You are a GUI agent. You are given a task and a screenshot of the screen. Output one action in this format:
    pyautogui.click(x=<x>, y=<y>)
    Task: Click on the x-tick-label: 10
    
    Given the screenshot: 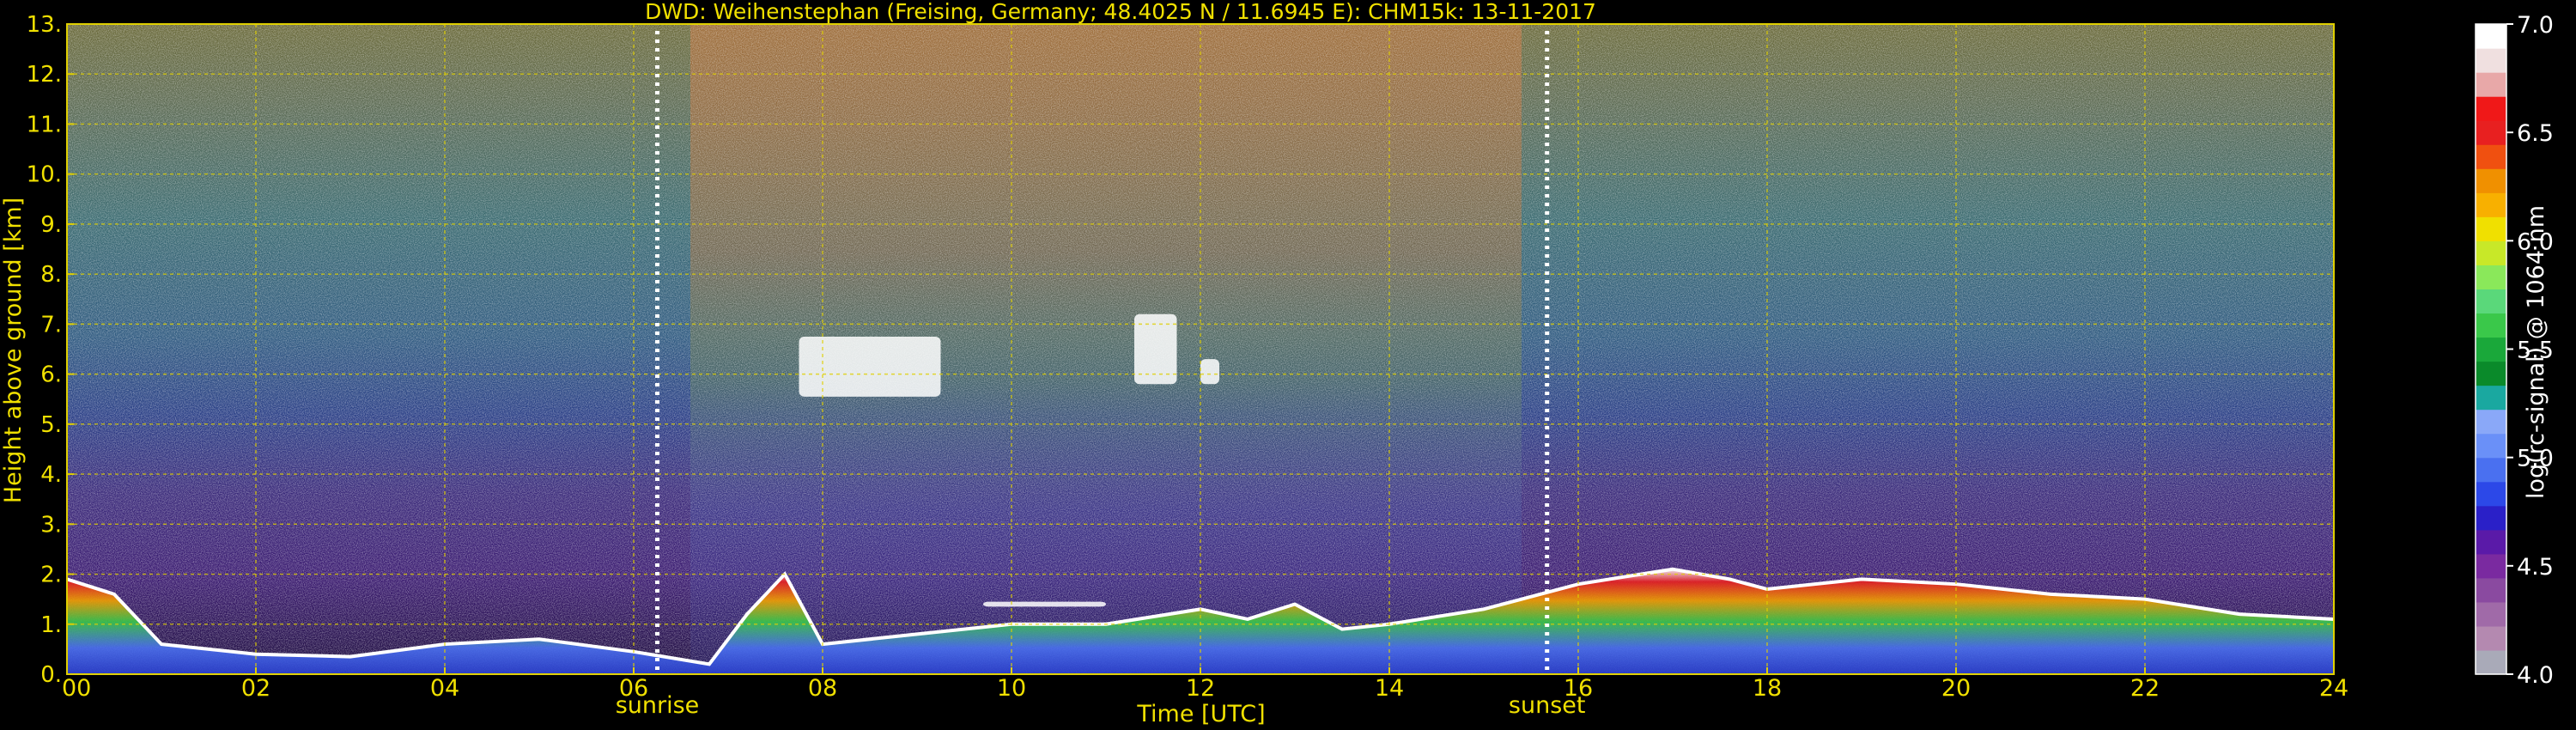 What is the action you would take?
    pyautogui.click(x=1012, y=688)
    